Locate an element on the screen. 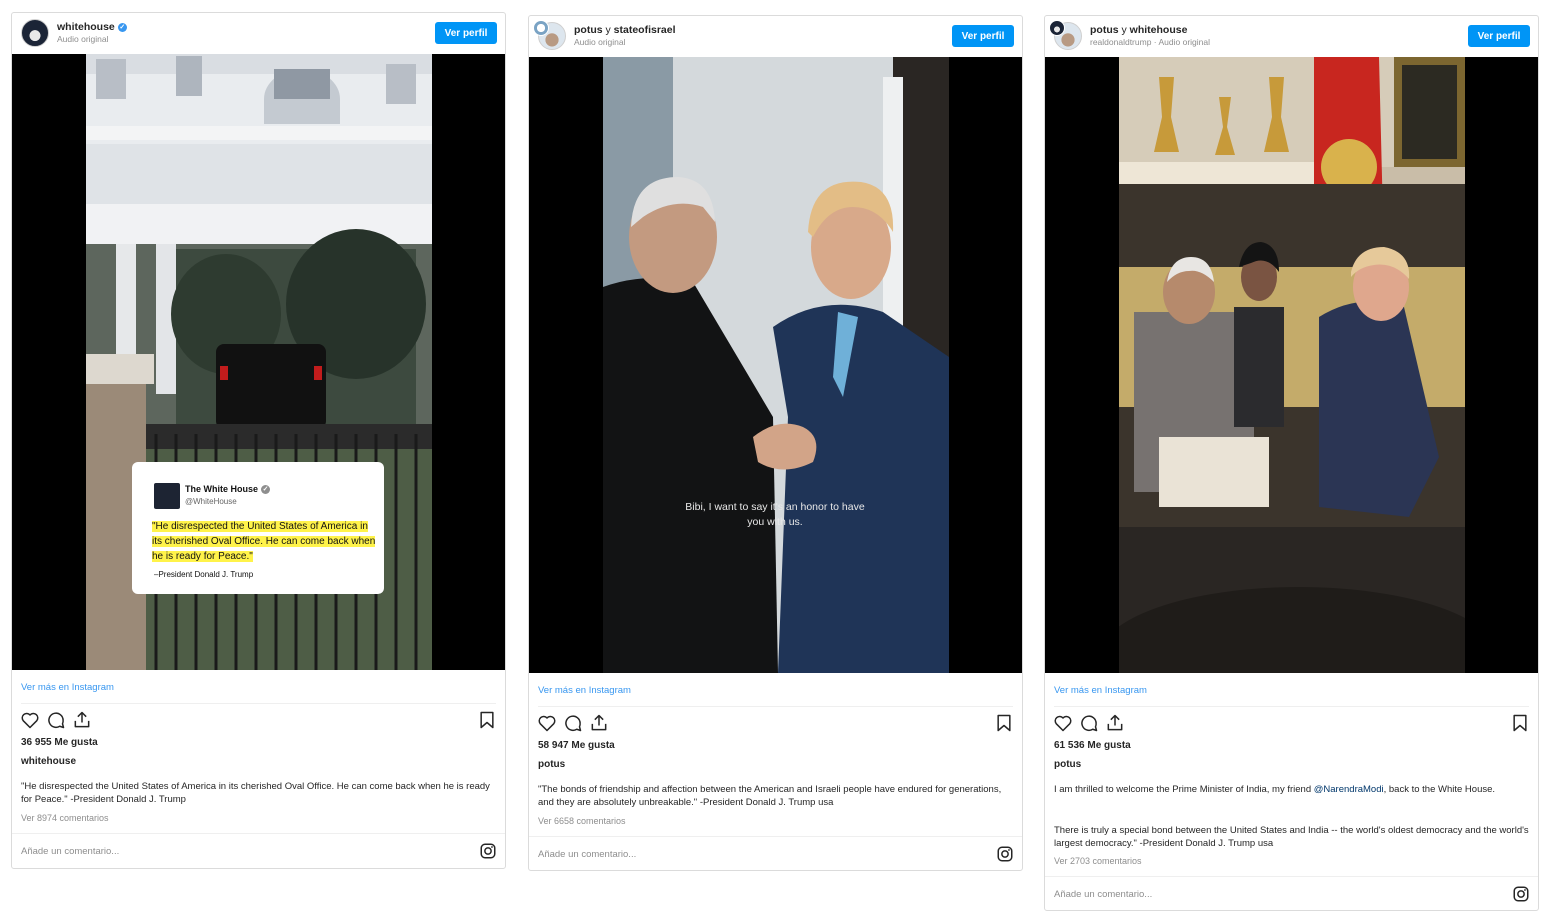  post-header: whitehouse ✓ Audio original Ver perfil is located at coordinates (258, 33).